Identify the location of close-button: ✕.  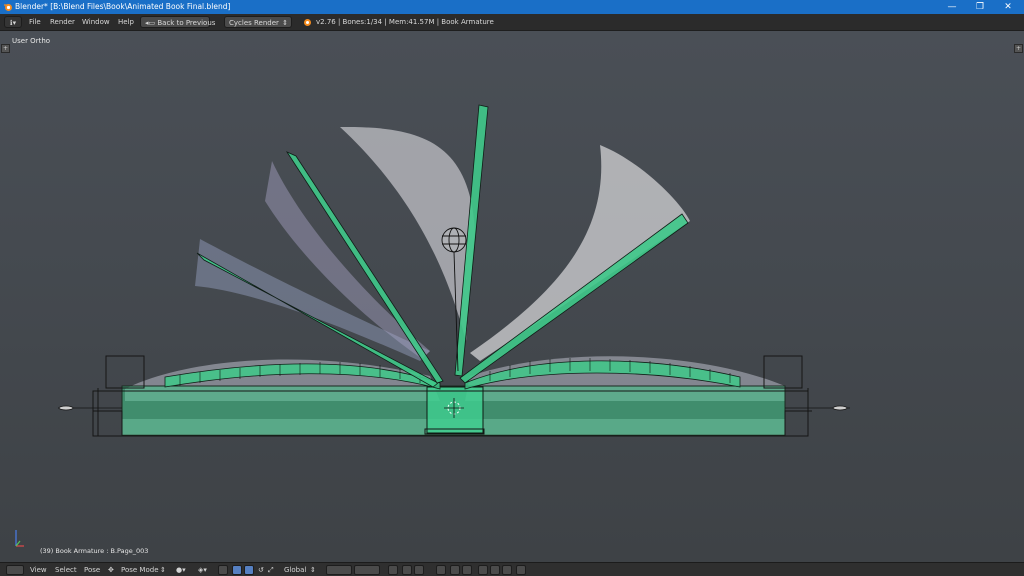
(1008, 7).